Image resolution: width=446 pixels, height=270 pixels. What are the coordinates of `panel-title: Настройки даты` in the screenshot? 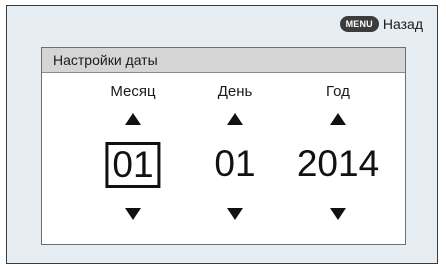 It's located at (223, 60).